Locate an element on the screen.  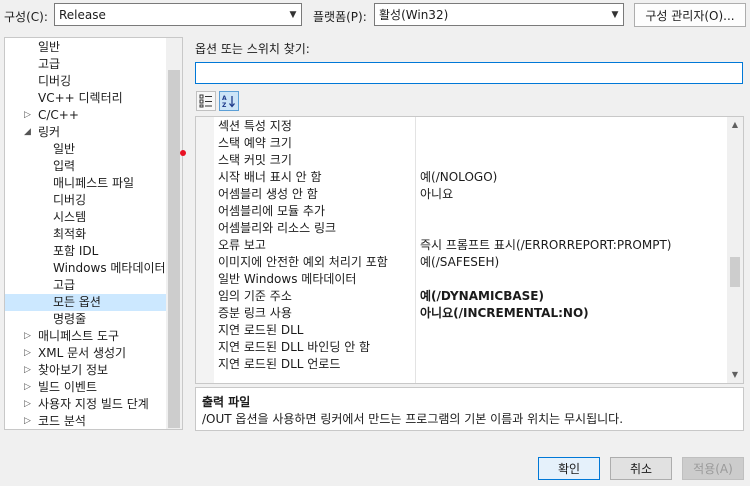
tree-item: 최적화 is located at coordinates (85, 234).